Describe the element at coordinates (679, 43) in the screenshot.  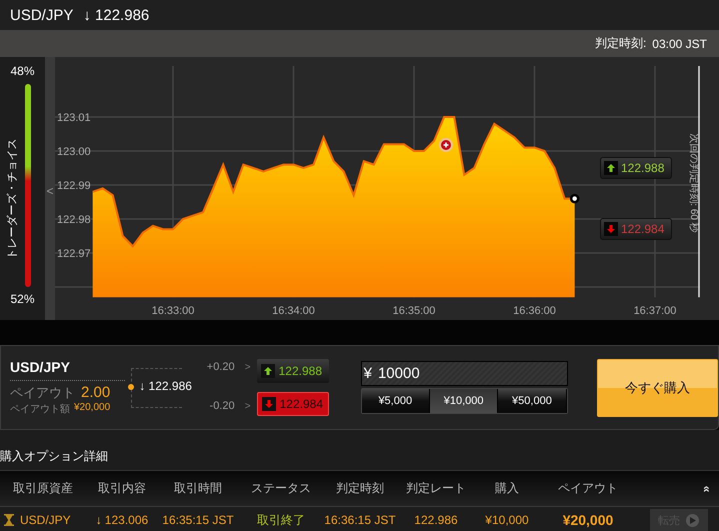
I see `expiry-time: 03:00 JST` at that location.